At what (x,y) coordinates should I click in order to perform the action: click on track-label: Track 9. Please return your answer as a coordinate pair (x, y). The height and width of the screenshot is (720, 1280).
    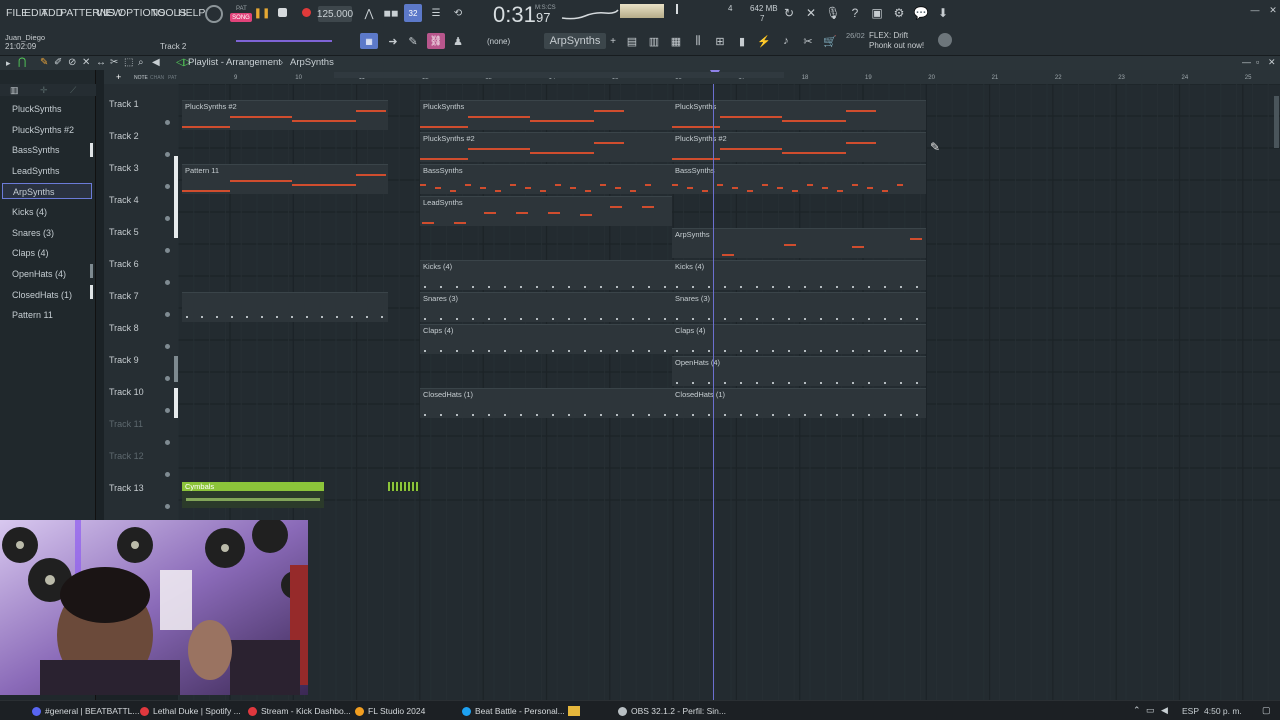
    Looking at the image, I should click on (124, 360).